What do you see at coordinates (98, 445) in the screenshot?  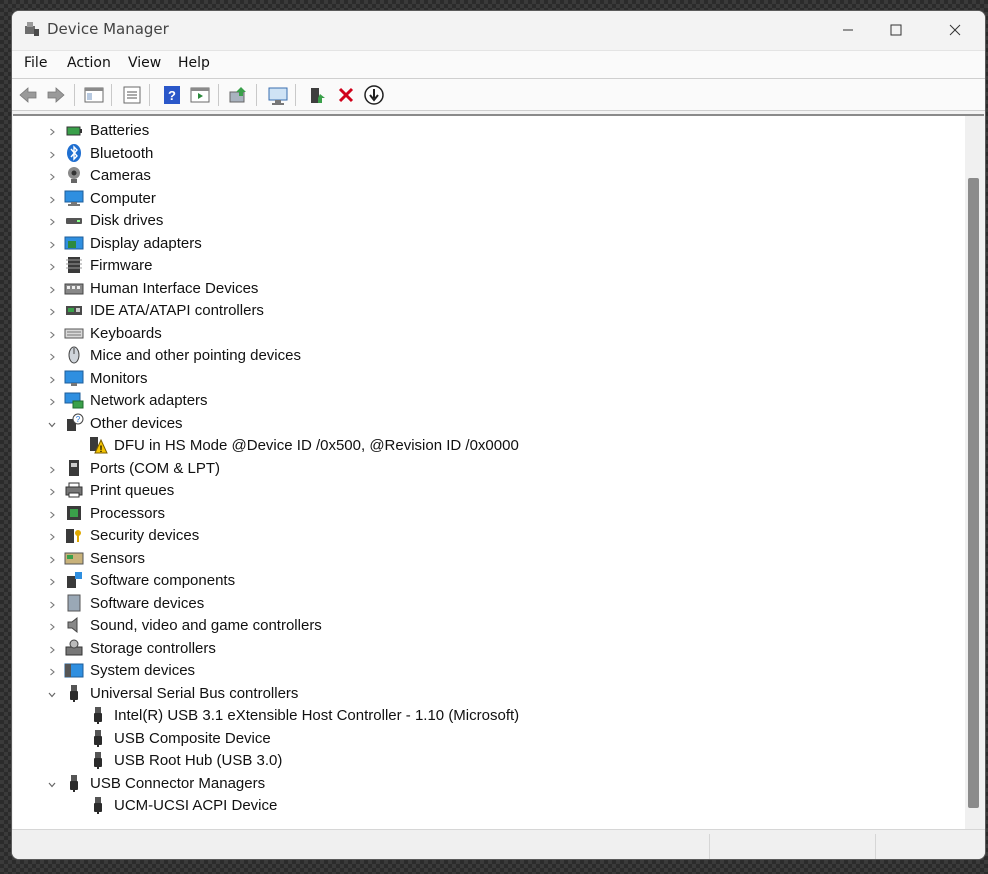 I see `warning-device-icon: !` at bounding box center [98, 445].